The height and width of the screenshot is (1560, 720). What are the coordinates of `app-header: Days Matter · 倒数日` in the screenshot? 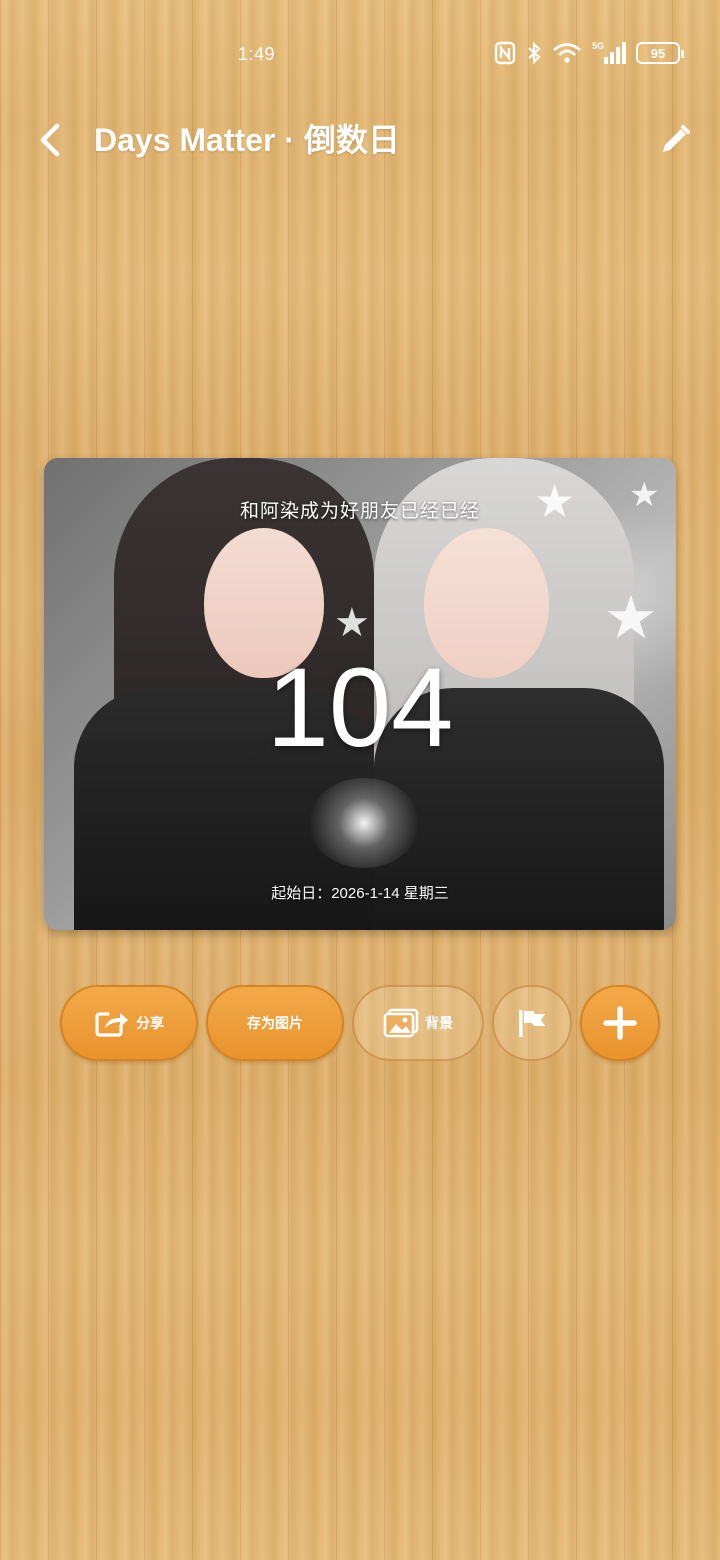 It's located at (360, 140).